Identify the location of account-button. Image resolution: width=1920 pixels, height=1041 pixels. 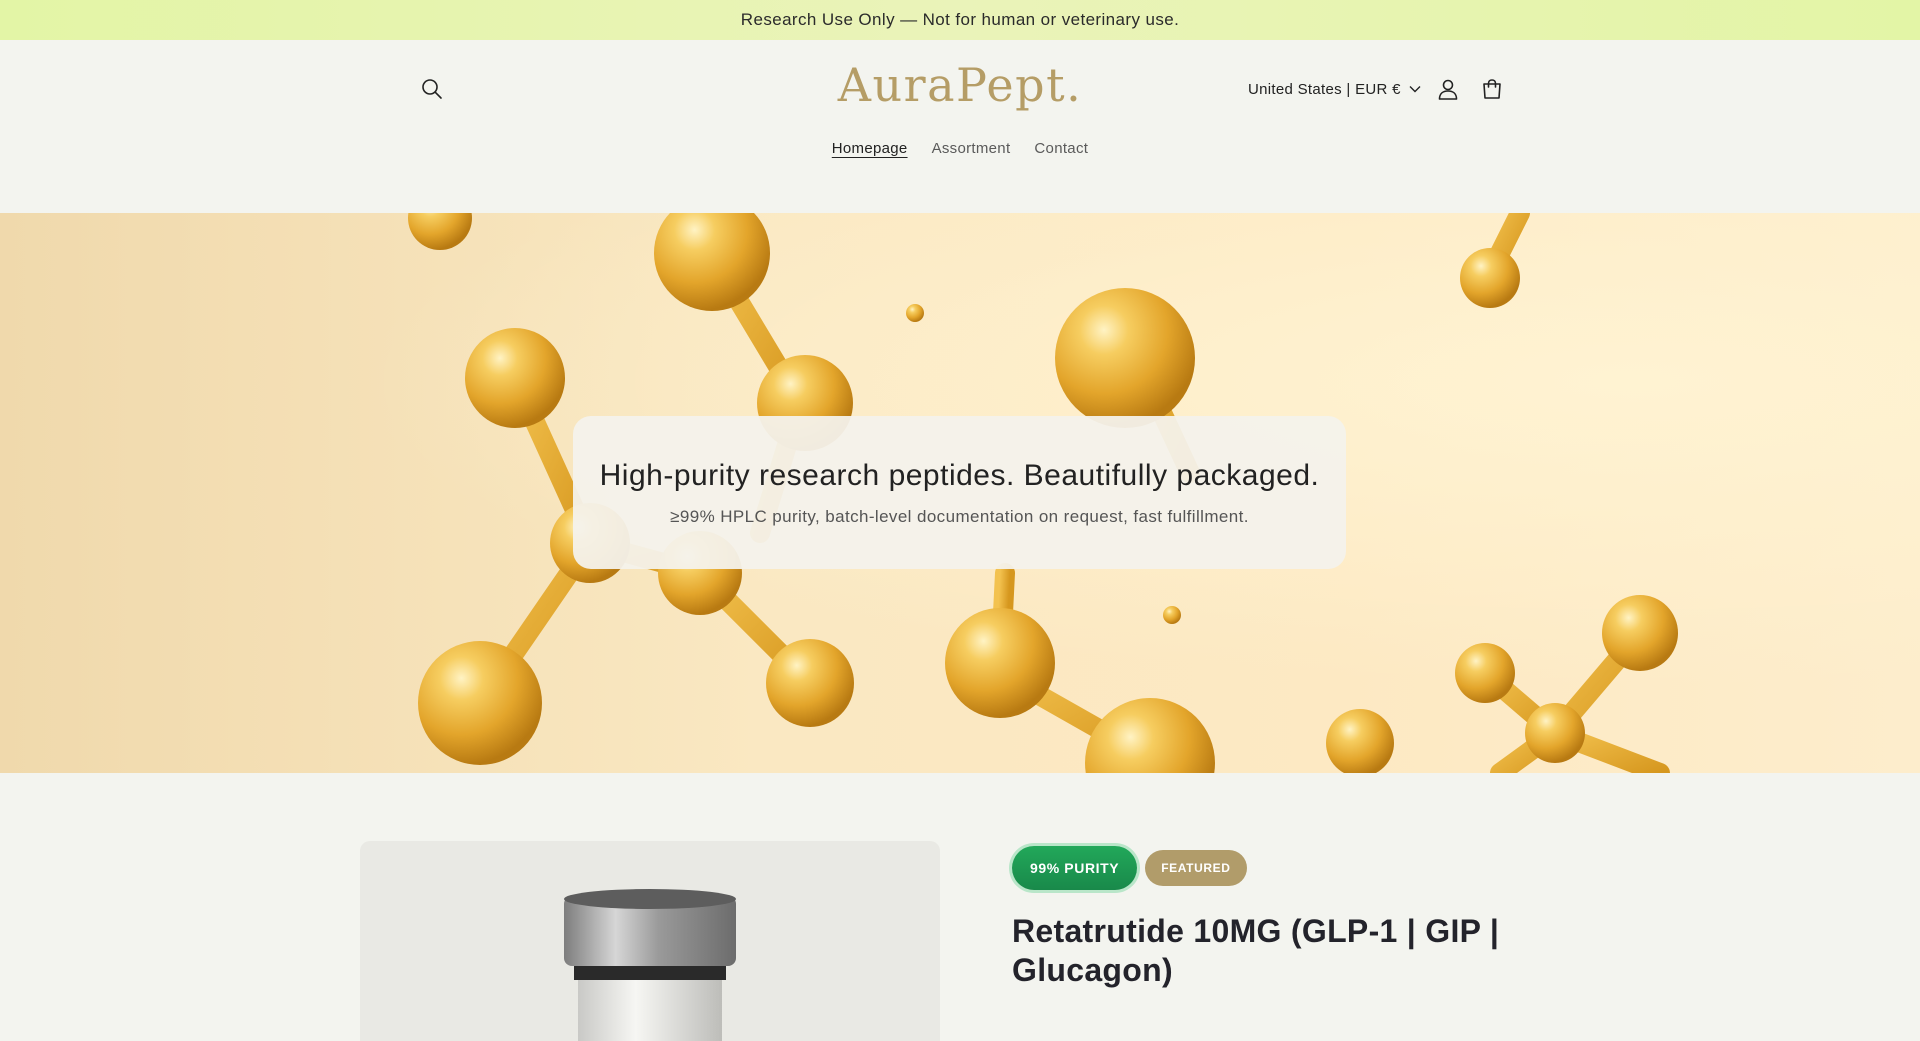
(1448, 89).